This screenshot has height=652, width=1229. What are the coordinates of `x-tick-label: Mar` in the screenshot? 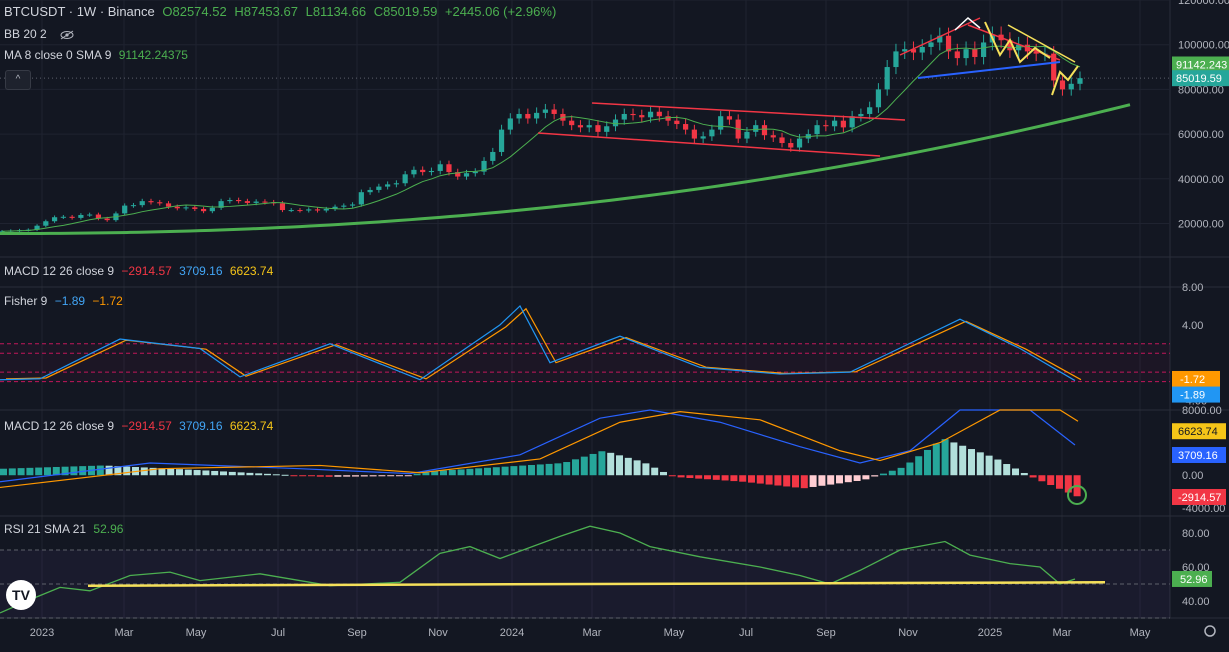 It's located at (1062, 633).